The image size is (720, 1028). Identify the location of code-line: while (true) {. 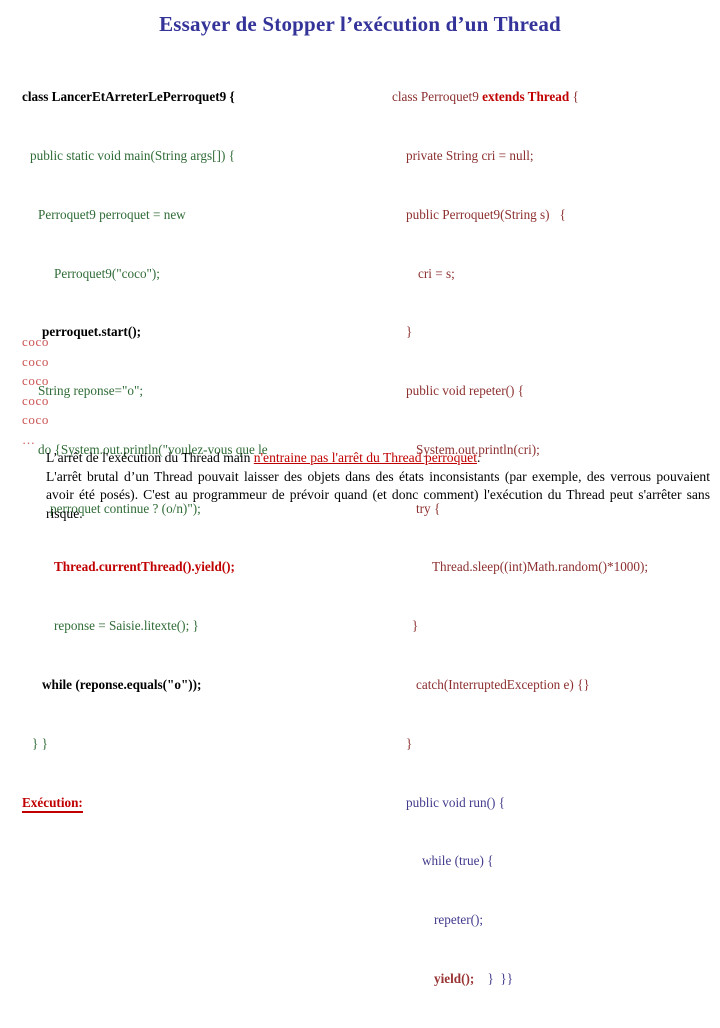
(458, 861).